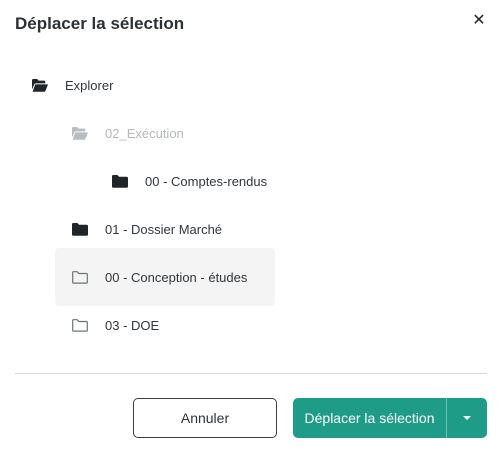 The width and height of the screenshot is (501, 451). What do you see at coordinates (89, 85) in the screenshot?
I see `tree-item-label: Explorer` at bounding box center [89, 85].